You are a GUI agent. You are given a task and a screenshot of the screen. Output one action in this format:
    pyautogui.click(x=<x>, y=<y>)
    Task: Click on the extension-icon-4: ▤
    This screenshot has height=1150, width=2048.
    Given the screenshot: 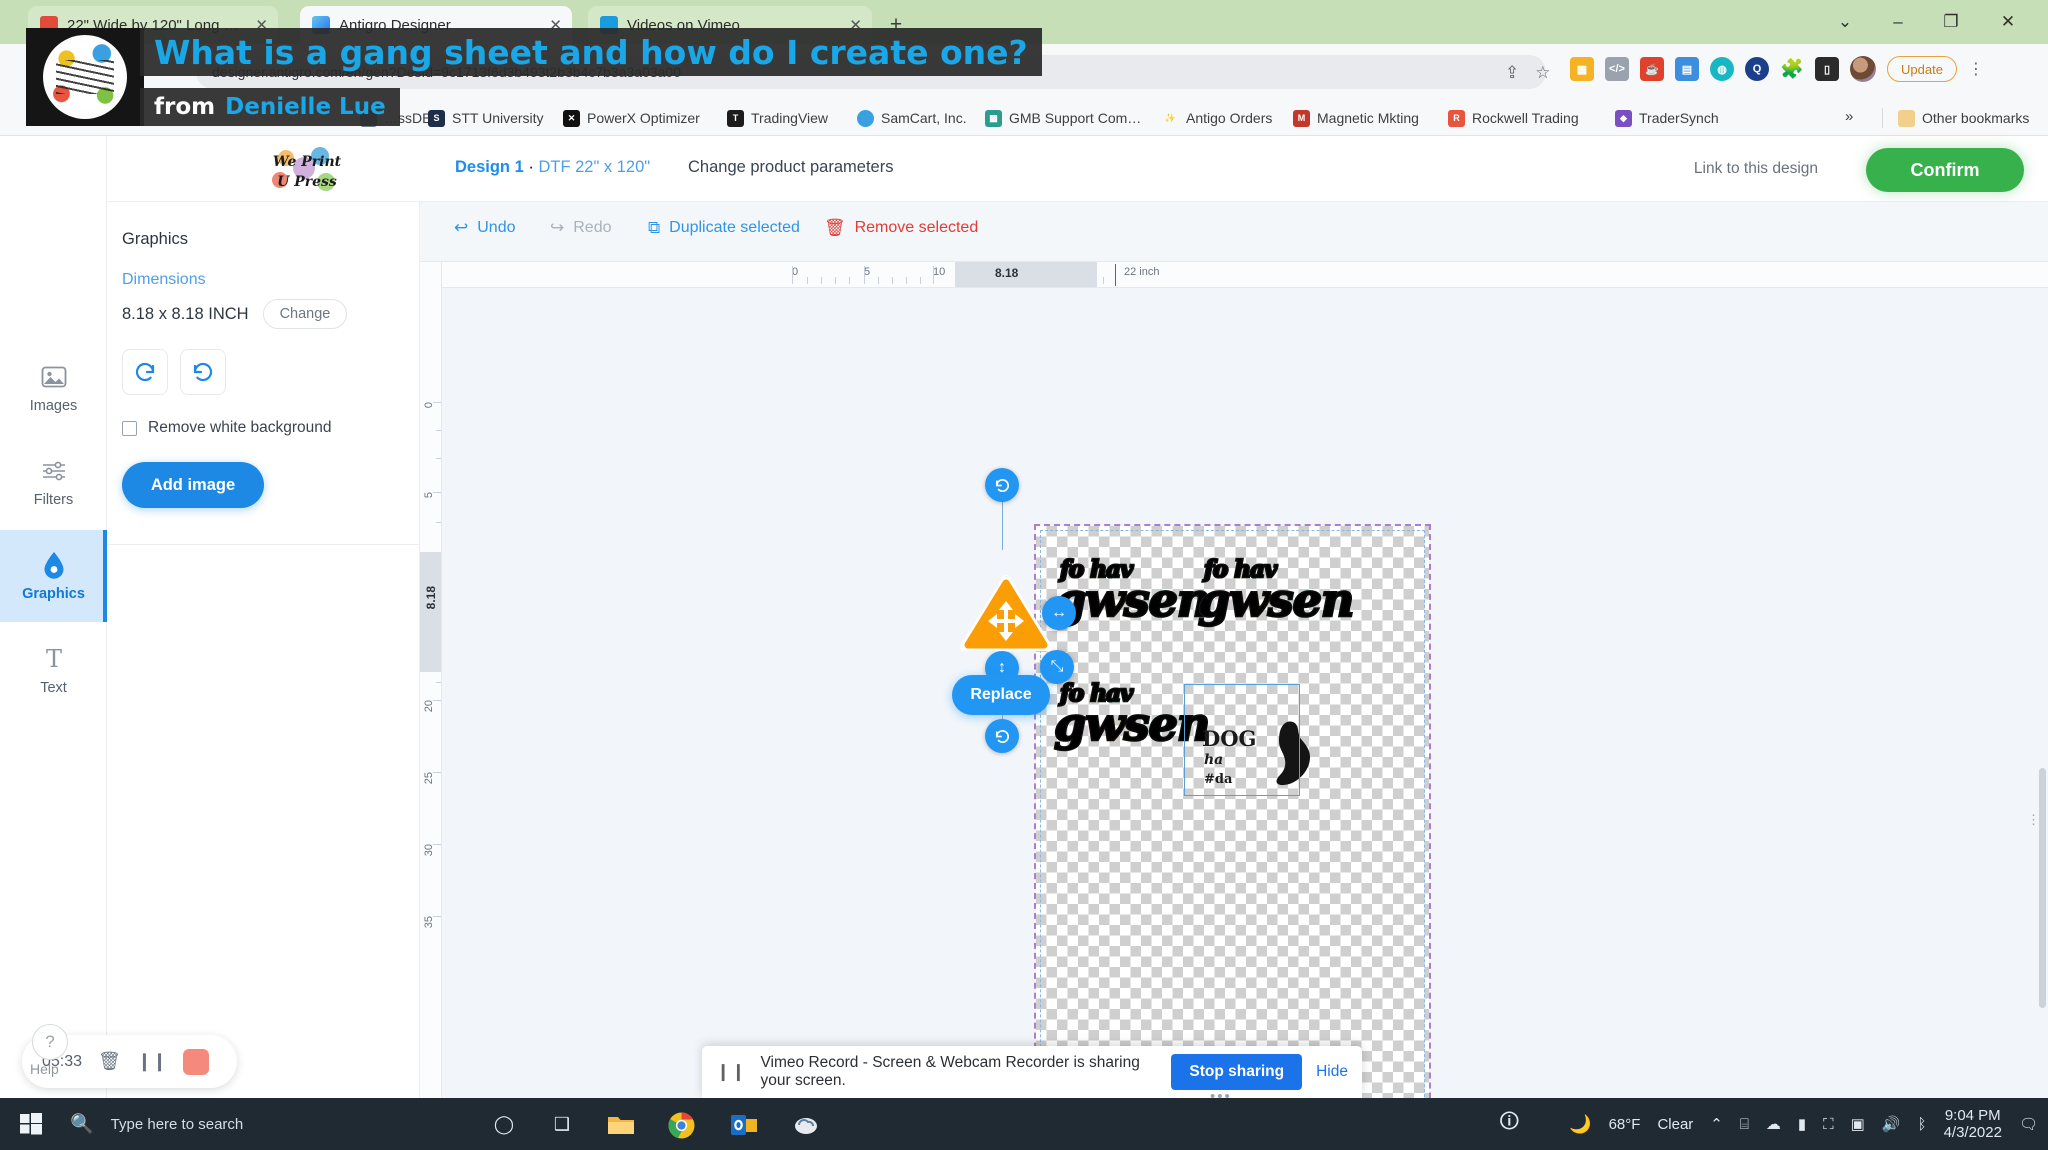 What is the action you would take?
    pyautogui.click(x=1687, y=69)
    